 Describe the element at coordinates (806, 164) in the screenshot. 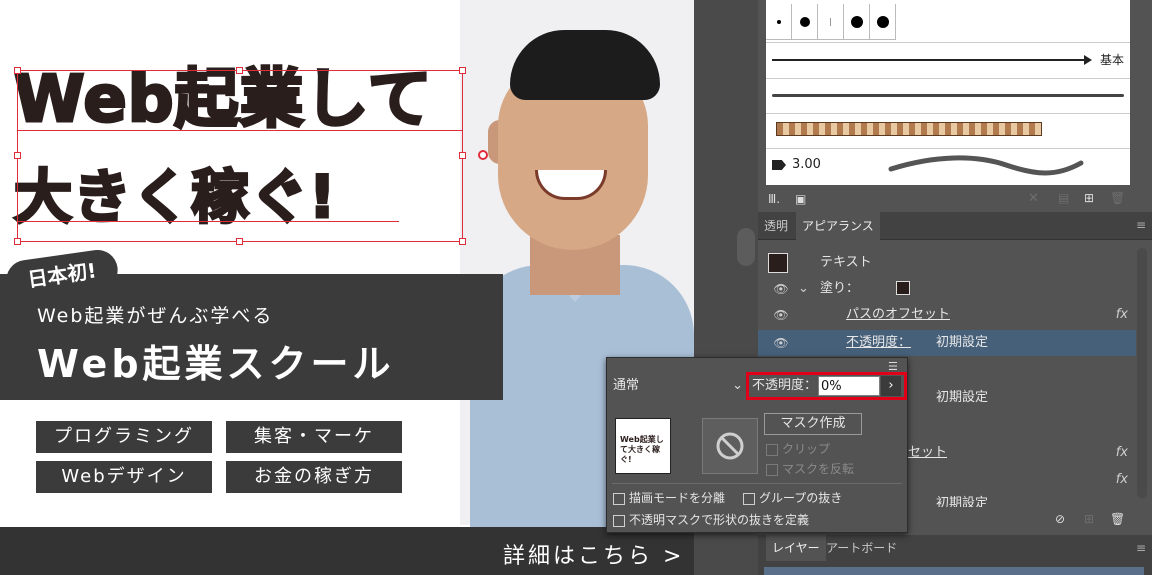

I see `stroke-weight-value: 3.00` at that location.